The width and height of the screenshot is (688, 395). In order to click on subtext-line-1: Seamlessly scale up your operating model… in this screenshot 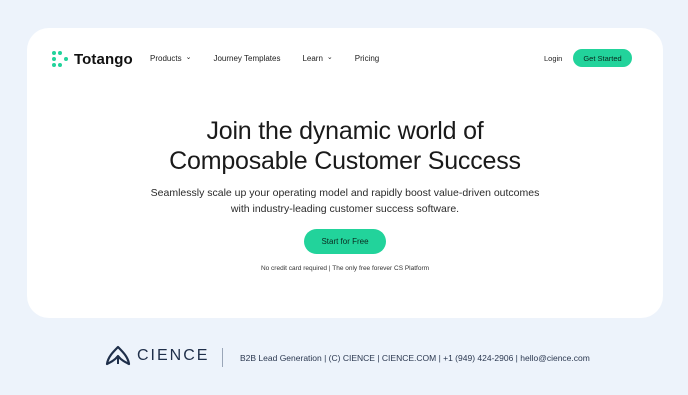, I will do `click(345, 193)`.